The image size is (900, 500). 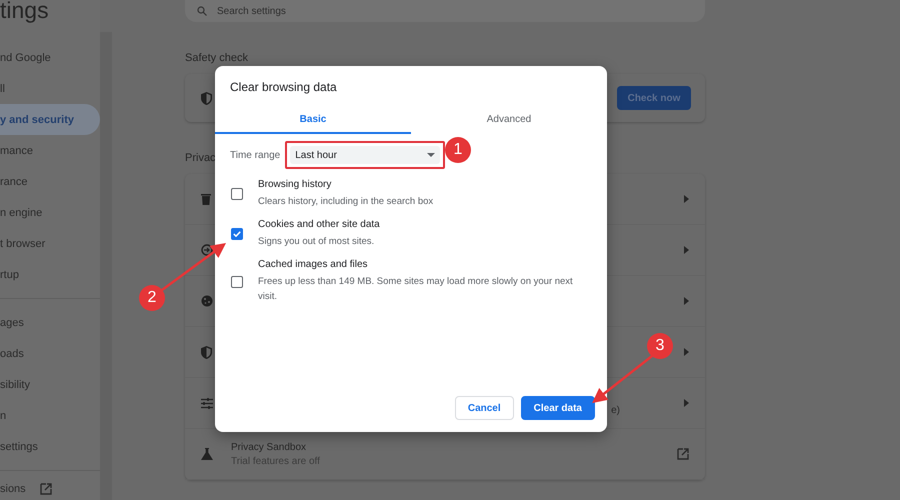 I want to click on option-title: Cookies and other site data, so click(x=319, y=224).